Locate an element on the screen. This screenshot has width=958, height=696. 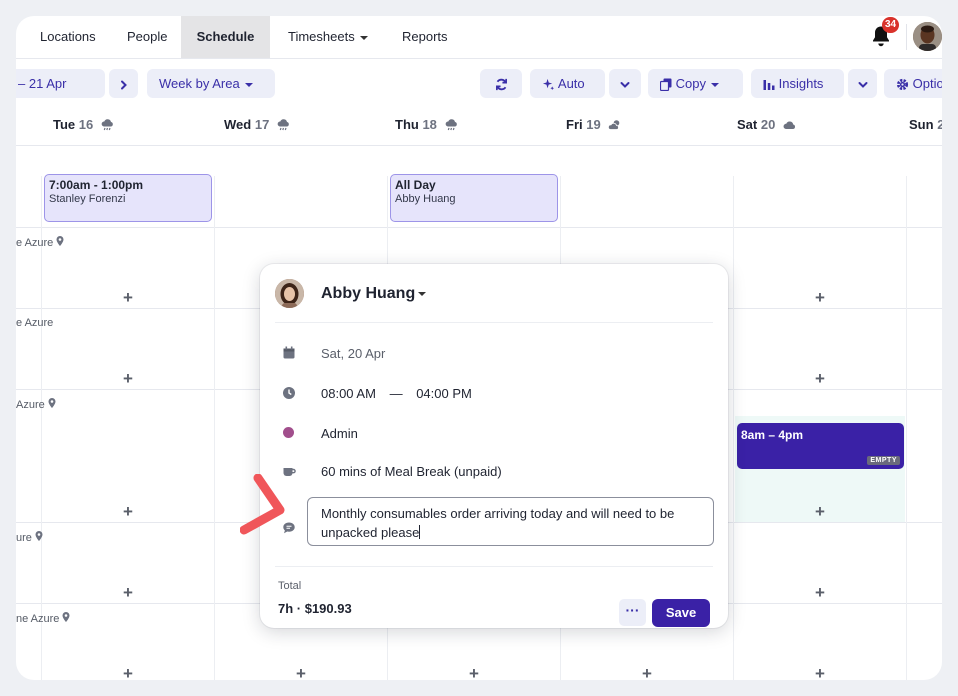
insights-label: Insights is located at coordinates (801, 83).